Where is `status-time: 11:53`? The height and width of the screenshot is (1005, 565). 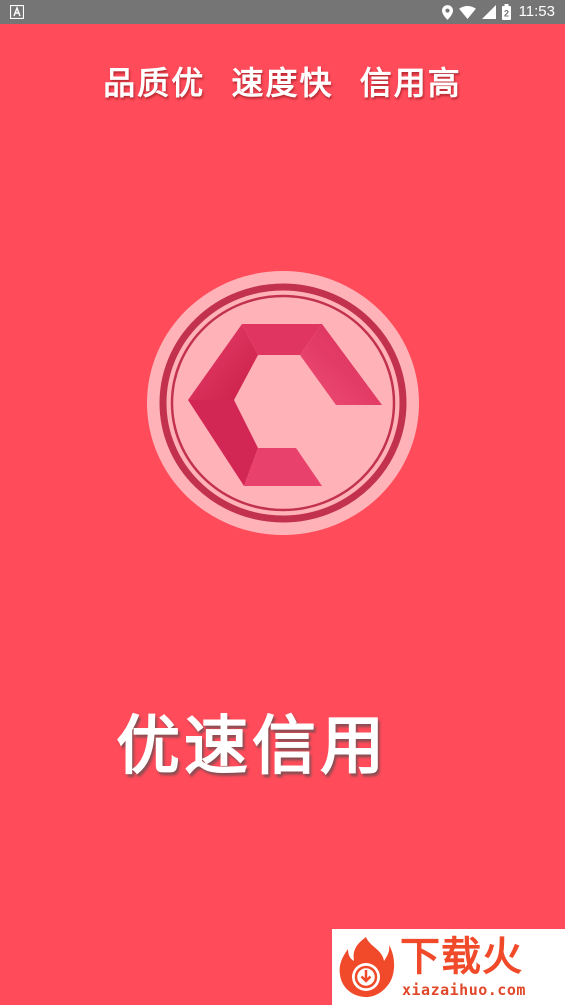 status-time: 11:53 is located at coordinates (536, 11).